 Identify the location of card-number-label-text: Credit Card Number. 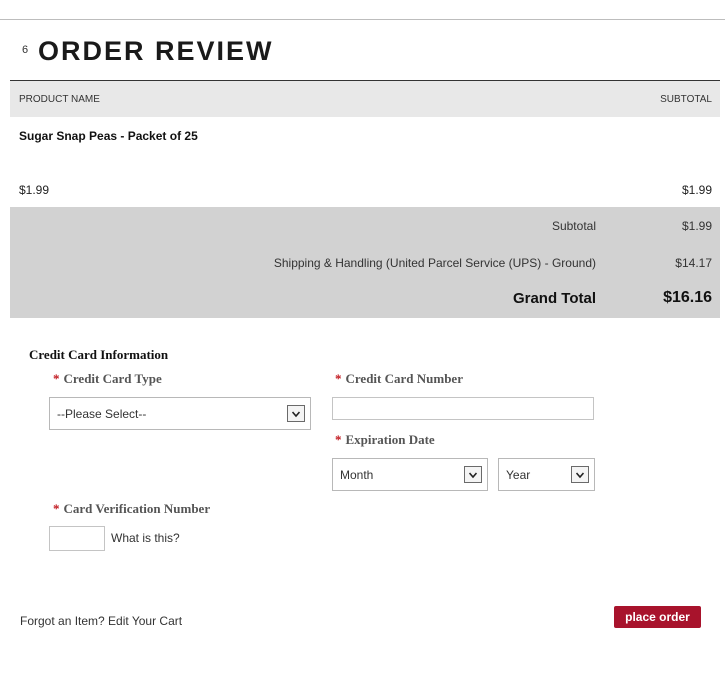
(404, 378).